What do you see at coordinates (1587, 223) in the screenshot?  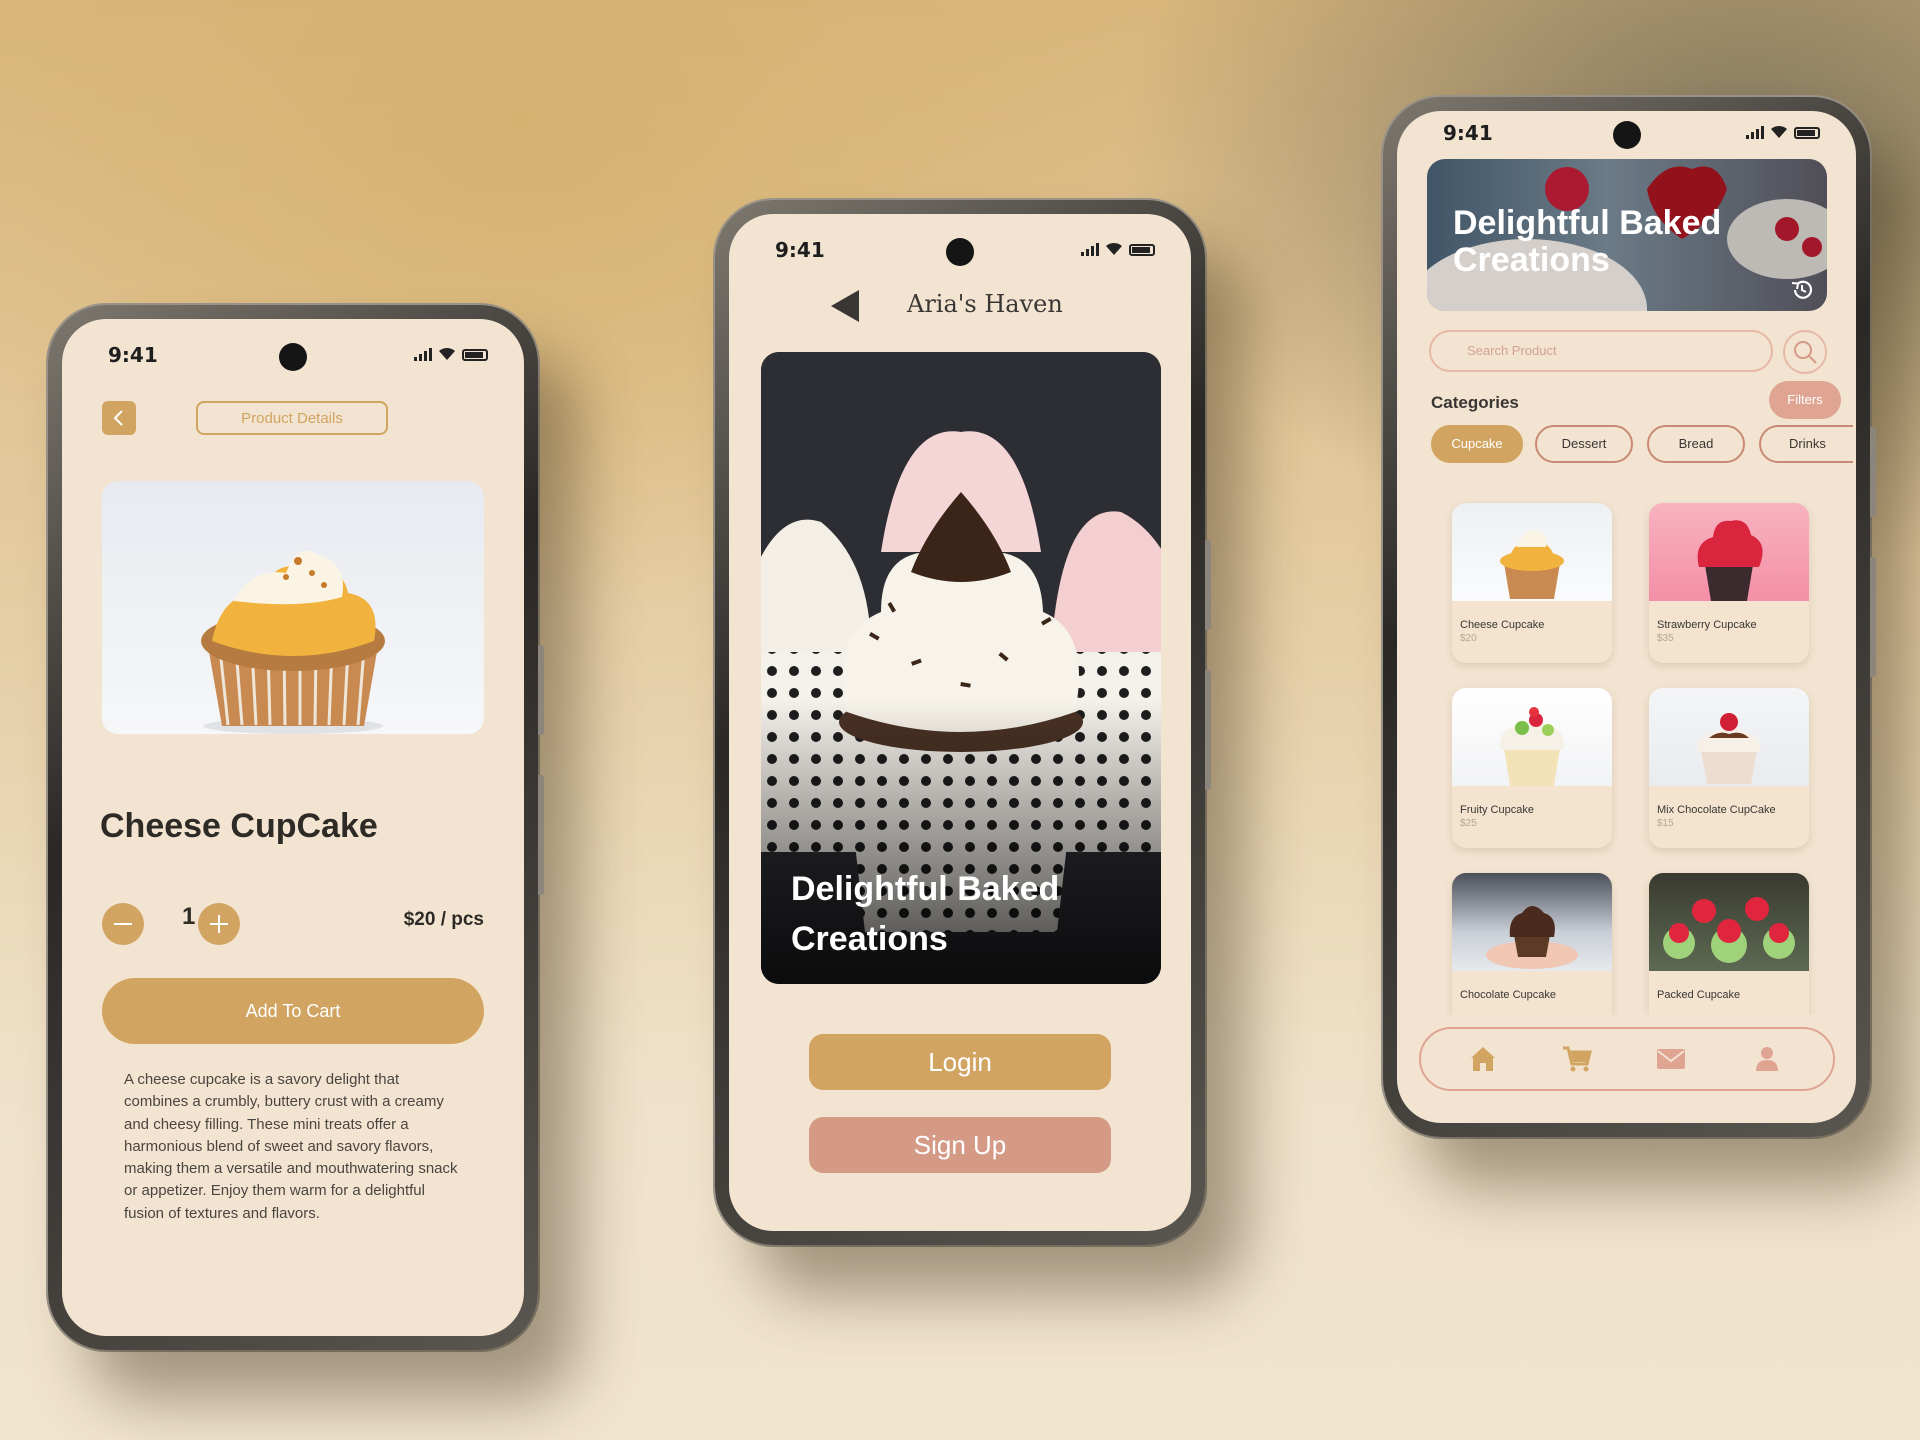 I see `banner-title-line1: Delightful Baked` at bounding box center [1587, 223].